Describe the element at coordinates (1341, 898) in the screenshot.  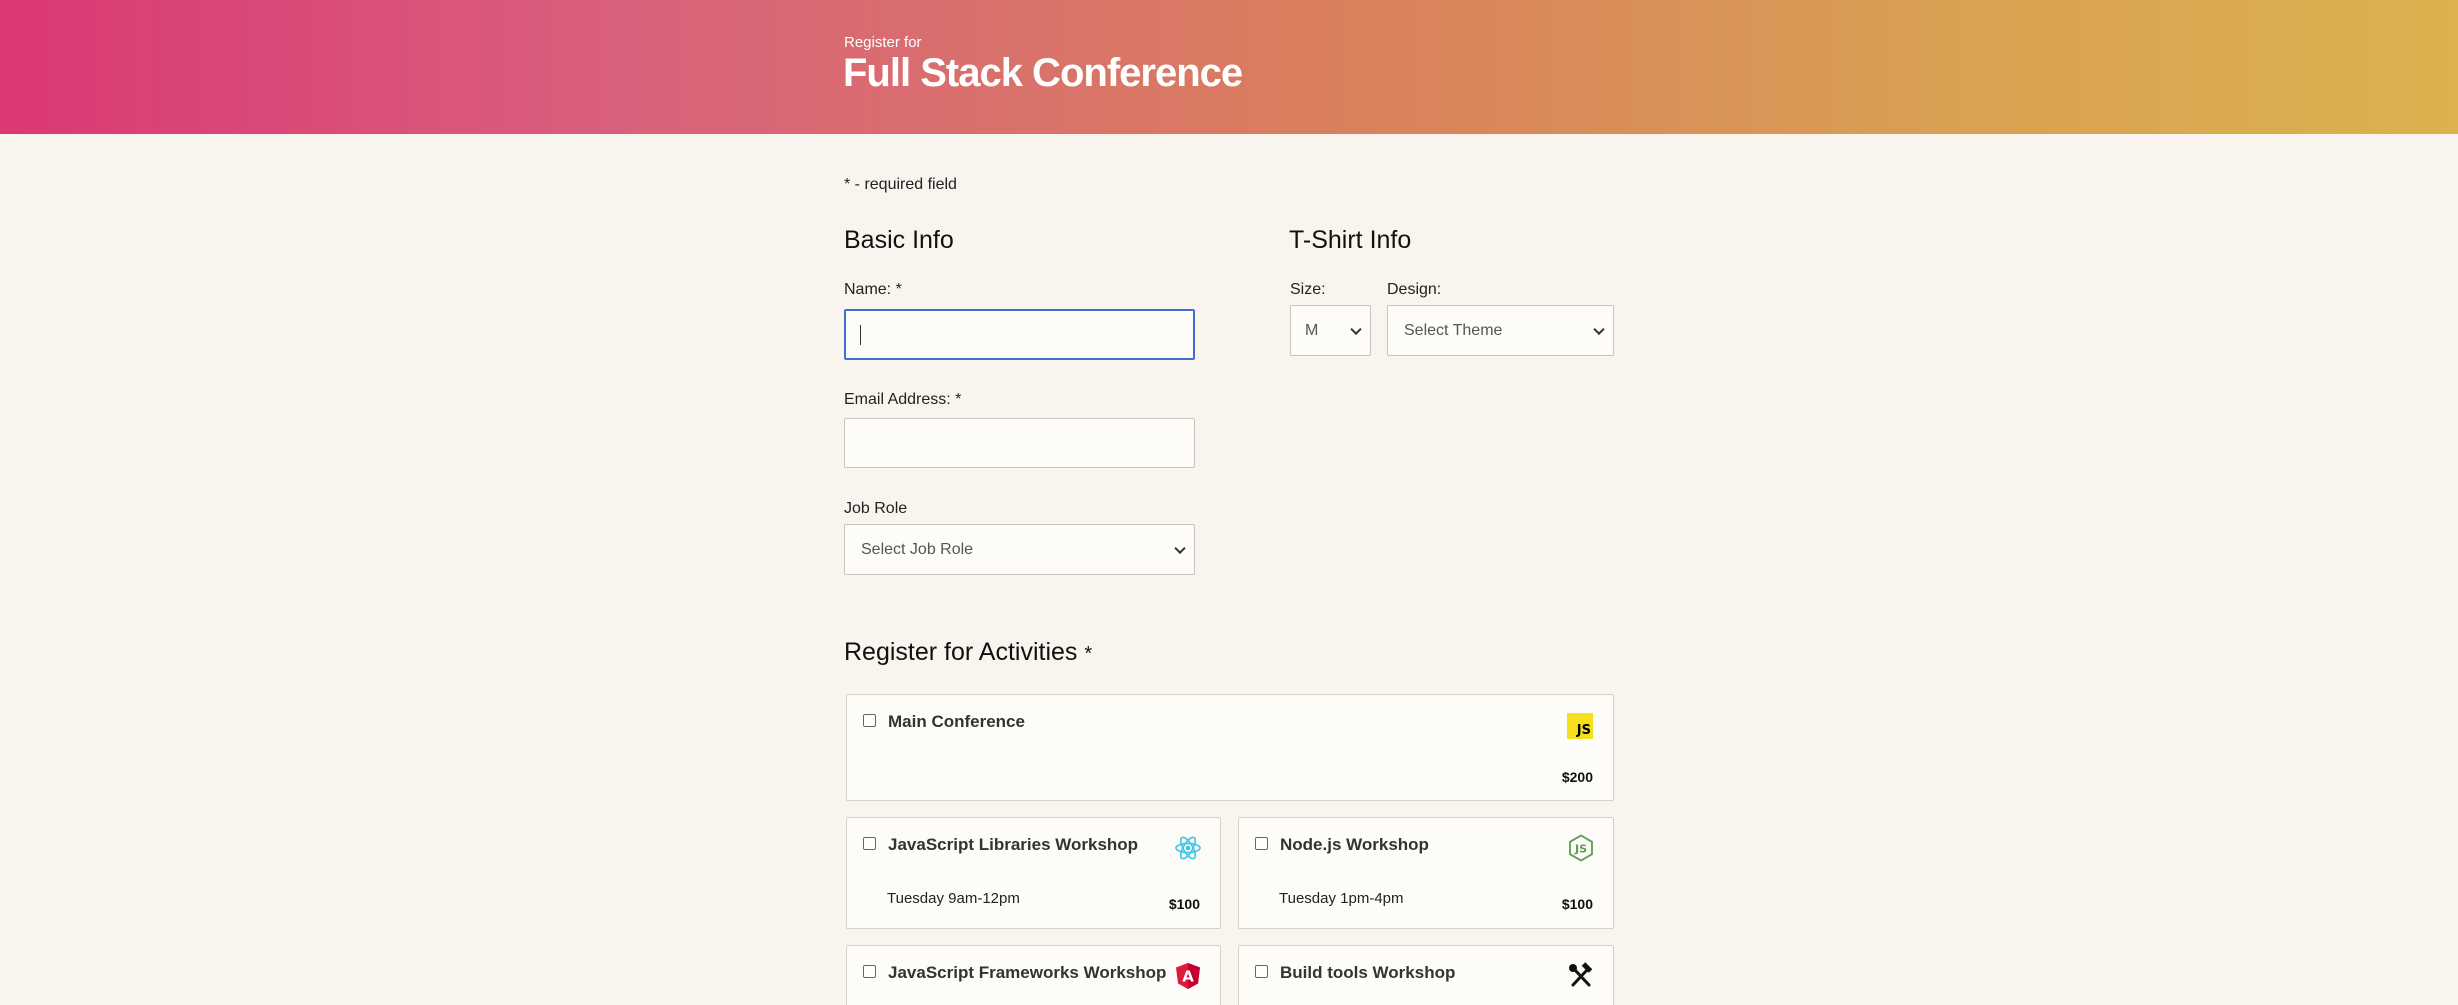
I see `activity-time: Tuesday 1pm-4pm` at that location.